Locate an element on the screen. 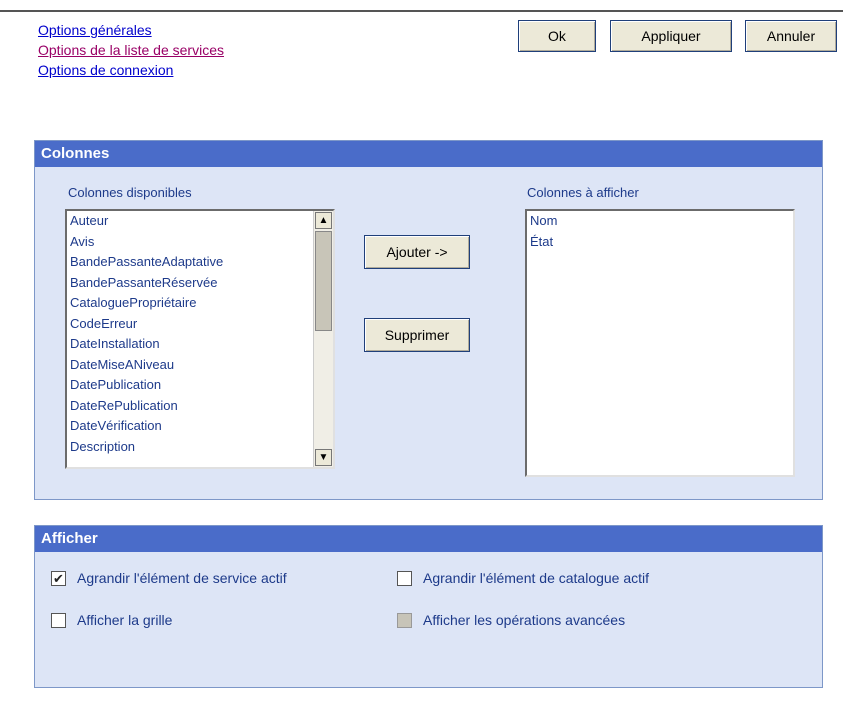 The width and height of the screenshot is (843, 704). list-item: CodeErreur is located at coordinates (200, 324).